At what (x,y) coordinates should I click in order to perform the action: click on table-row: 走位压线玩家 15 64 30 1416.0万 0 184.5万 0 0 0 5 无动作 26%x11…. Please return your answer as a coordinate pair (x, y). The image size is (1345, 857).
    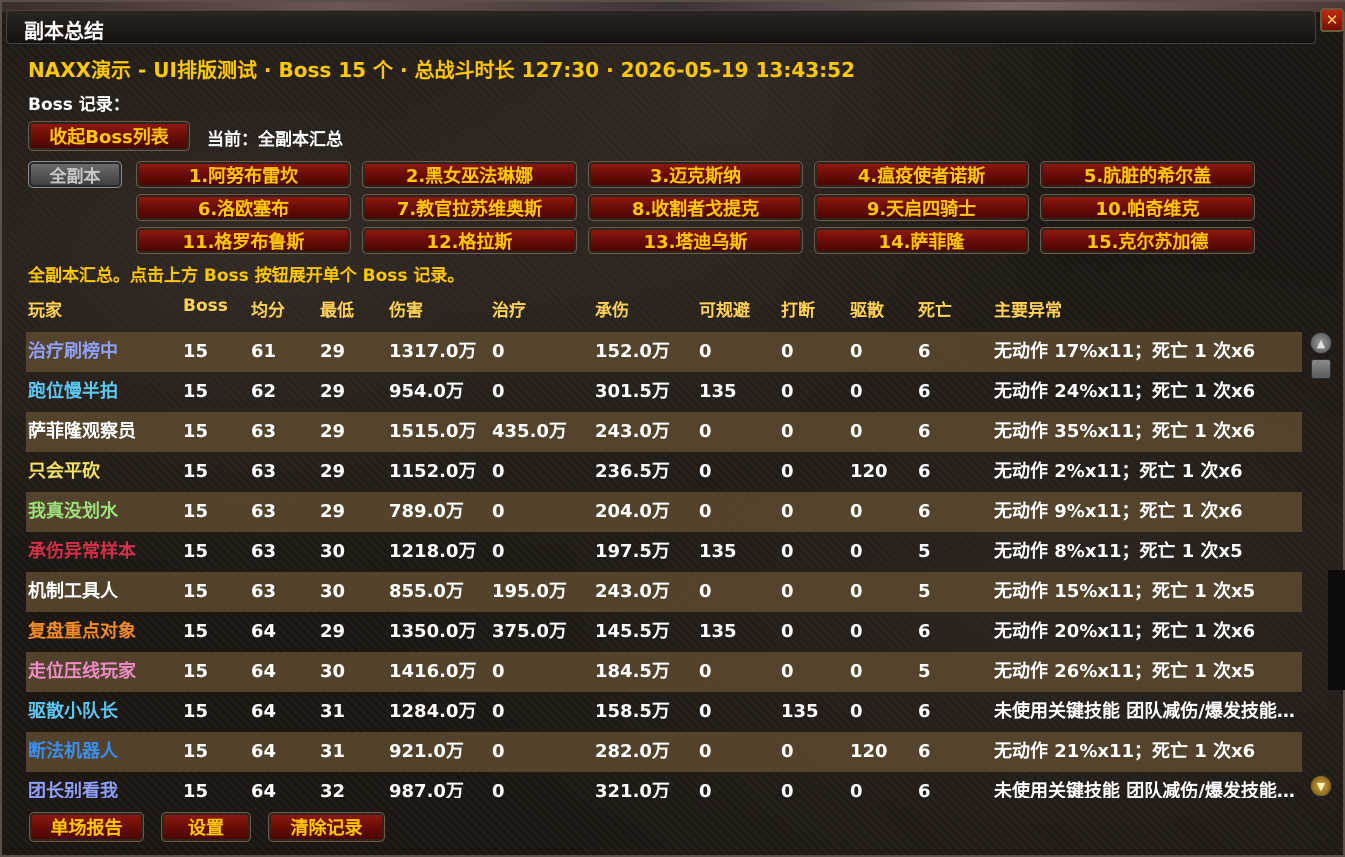
    Looking at the image, I should click on (664, 672).